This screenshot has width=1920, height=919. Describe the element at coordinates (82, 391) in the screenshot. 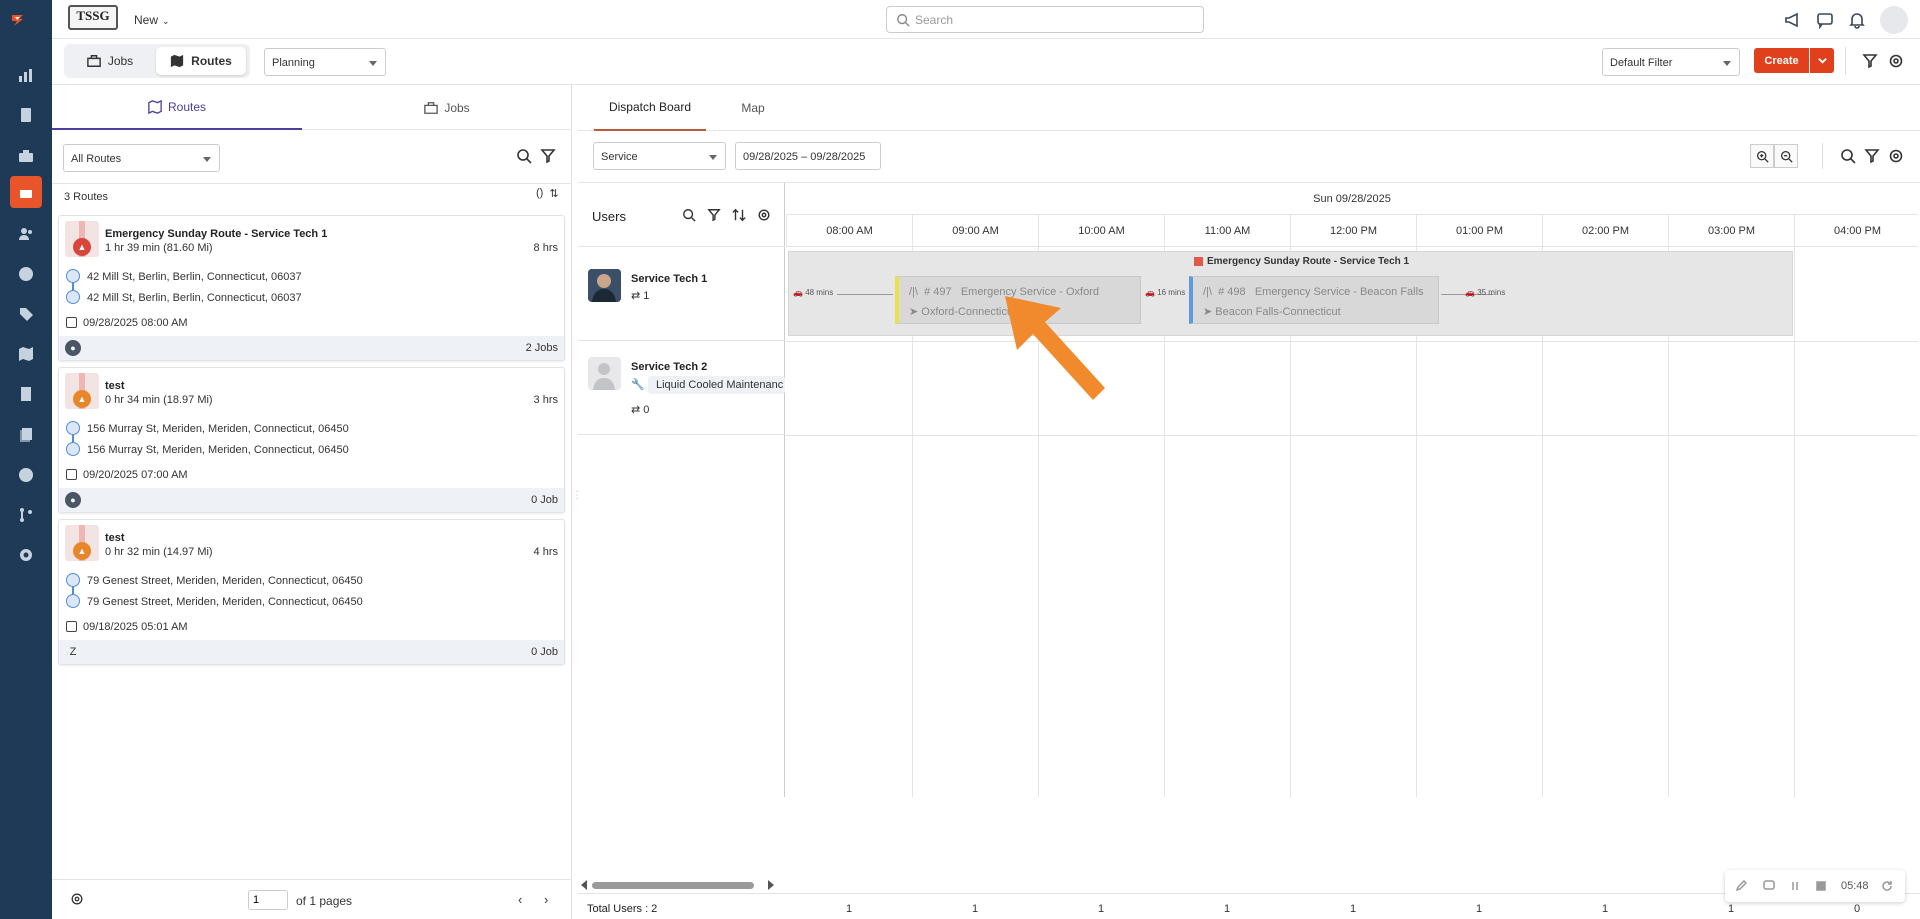

I see `route-thumbnail: ▲` at that location.